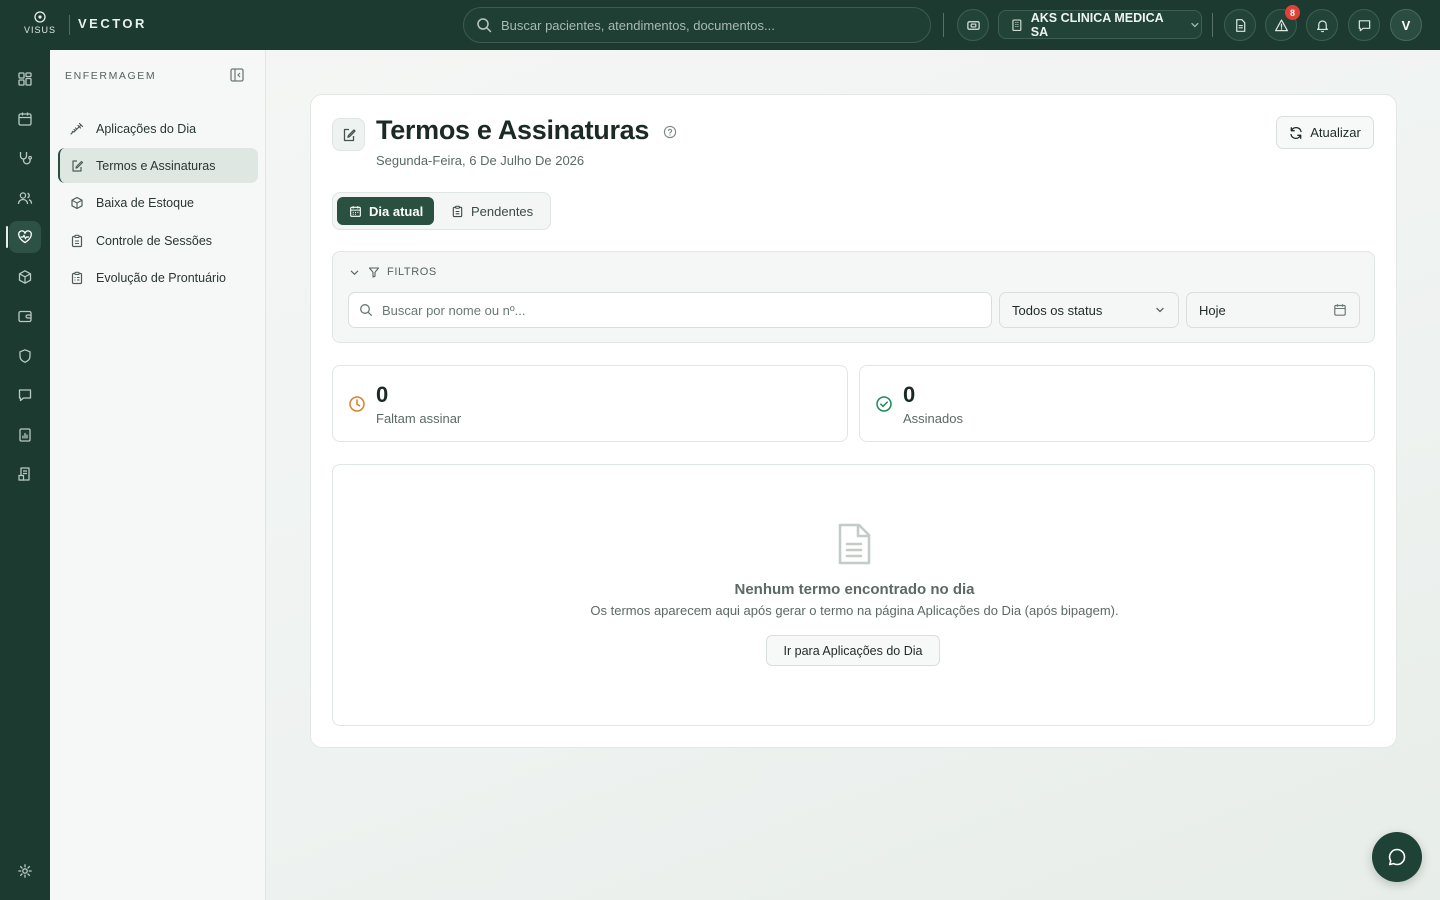 This screenshot has height=900, width=1440. I want to click on page-date: Segunda-Feira, 6 De Julho De 2026, so click(480, 160).